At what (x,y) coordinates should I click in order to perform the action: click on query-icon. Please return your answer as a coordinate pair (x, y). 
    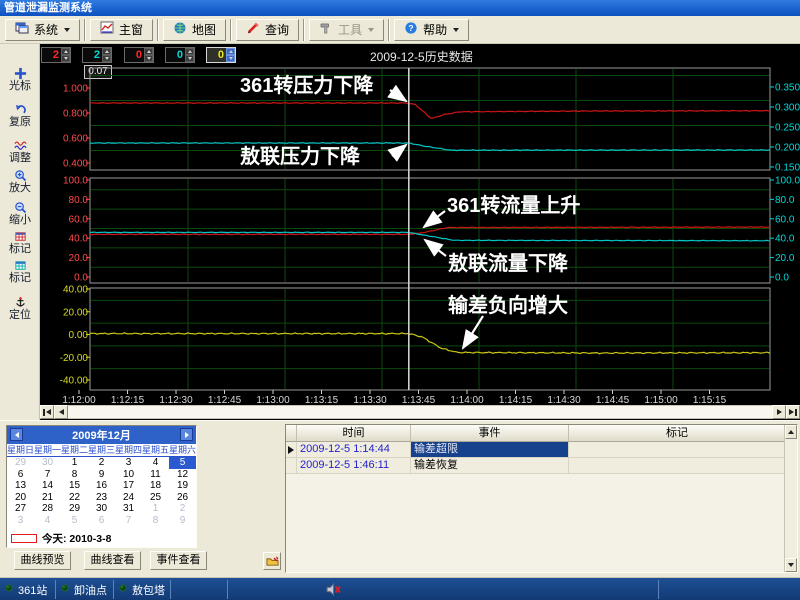
    Looking at the image, I should click on (253, 29).